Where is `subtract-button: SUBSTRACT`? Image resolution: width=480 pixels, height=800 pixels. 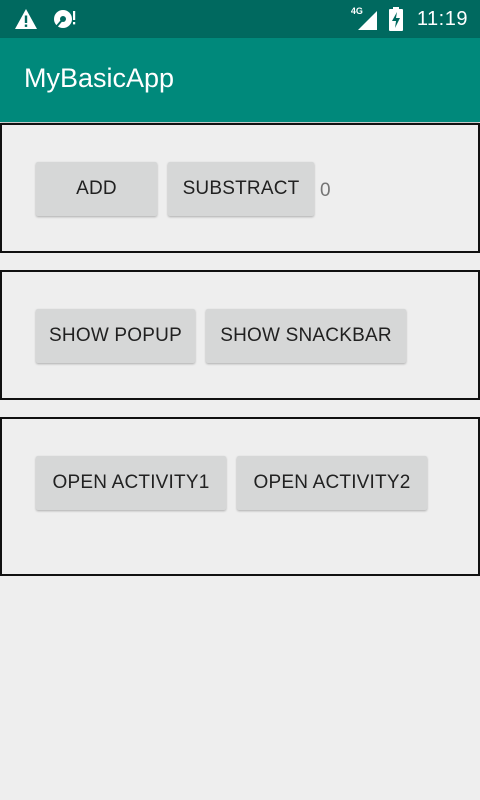
subtract-button: SUBSTRACT is located at coordinates (241, 189).